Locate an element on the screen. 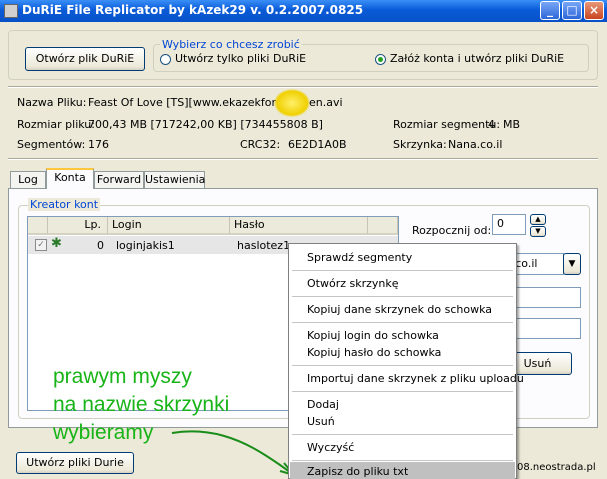 This screenshot has height=479, width=607. close-button: × is located at coordinates (594, 10).